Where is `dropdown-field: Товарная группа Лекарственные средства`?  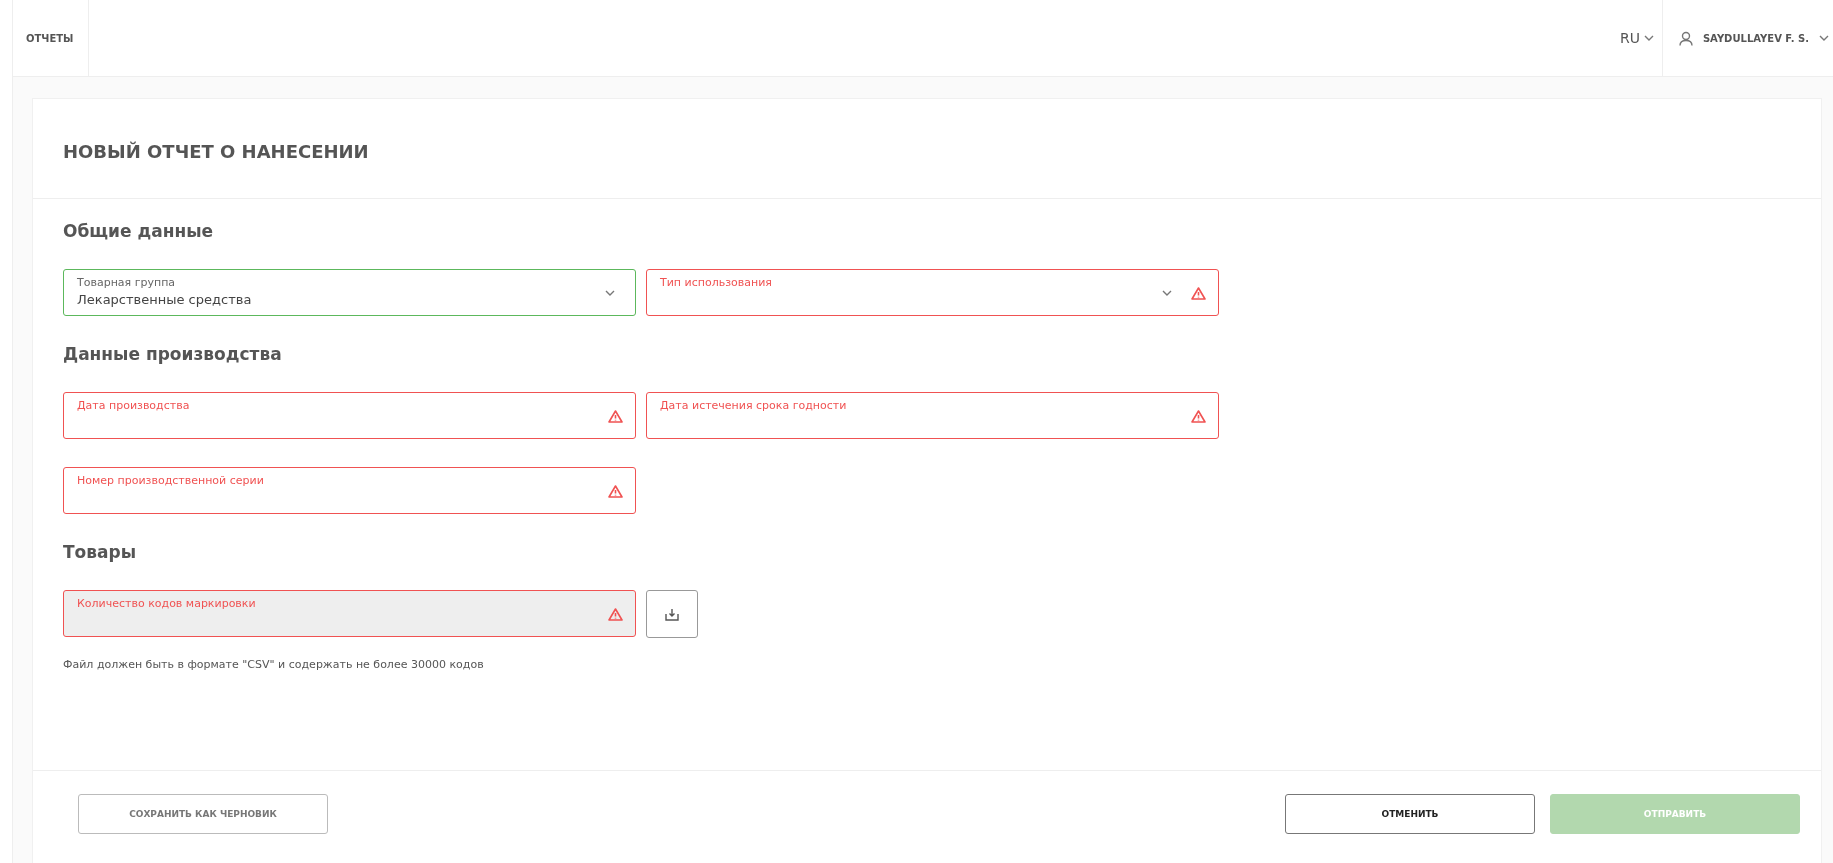
dropdown-field: Товарная группа Лекарственные средства is located at coordinates (349, 292).